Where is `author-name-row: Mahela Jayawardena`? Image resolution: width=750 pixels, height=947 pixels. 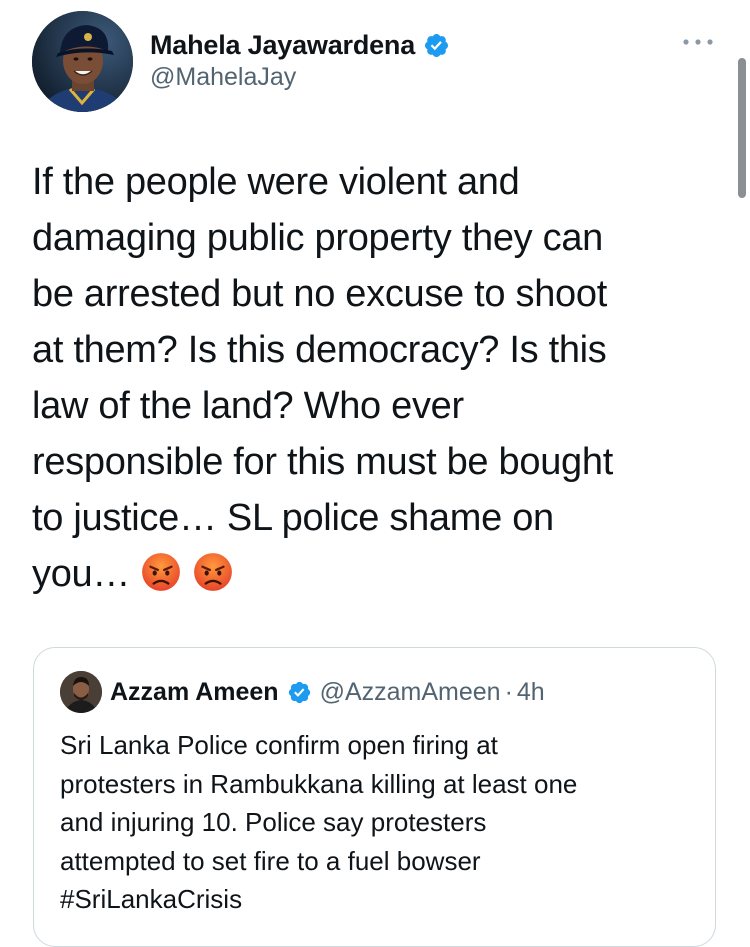 author-name-row: Mahela Jayawardena is located at coordinates (300, 45).